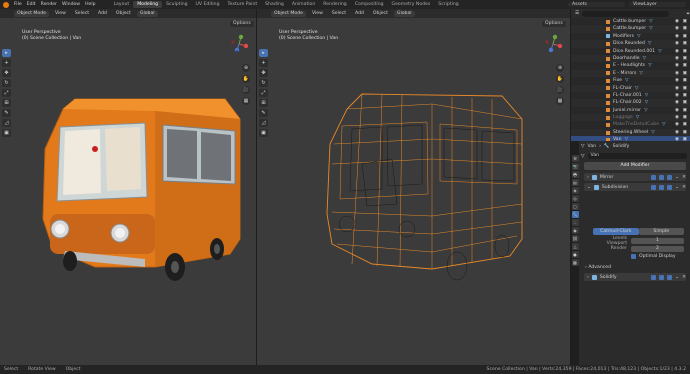 The width and height of the screenshot is (690, 374). Describe the element at coordinates (6, 4) in the screenshot. I see `blender-logo-icon` at that location.